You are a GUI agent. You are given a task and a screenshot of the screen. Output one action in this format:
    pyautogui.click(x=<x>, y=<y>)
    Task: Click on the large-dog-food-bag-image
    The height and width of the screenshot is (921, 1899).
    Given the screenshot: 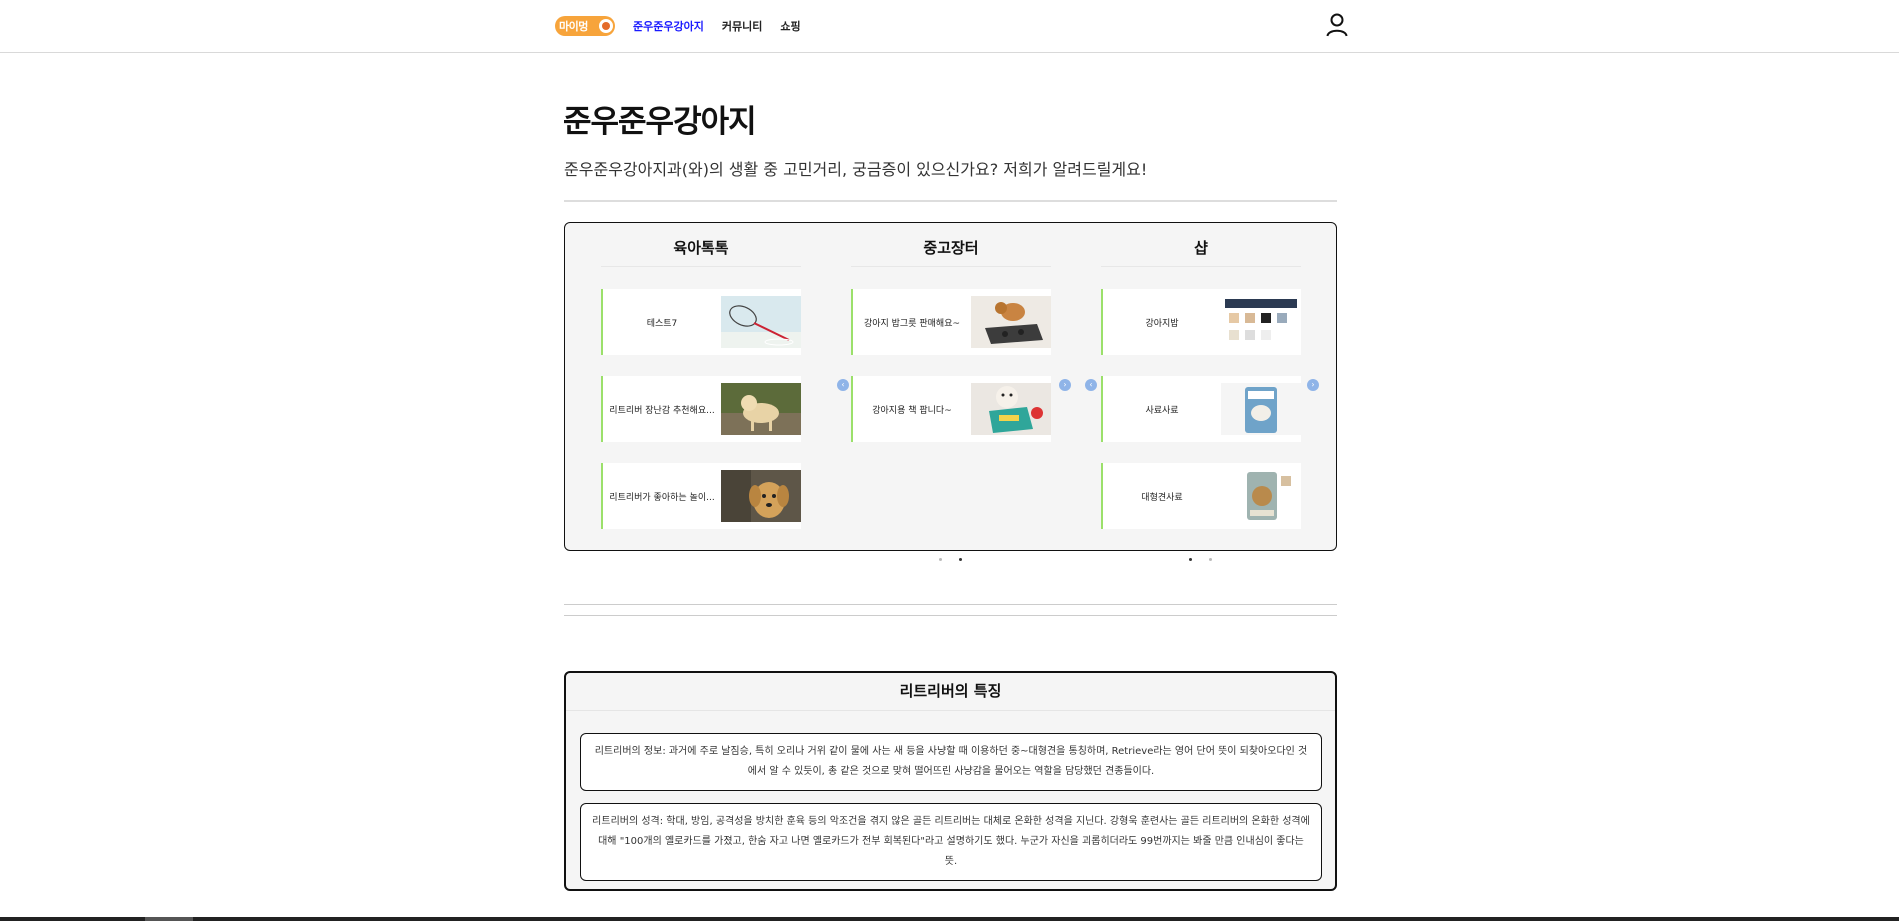 What is the action you would take?
    pyautogui.click(x=1261, y=496)
    